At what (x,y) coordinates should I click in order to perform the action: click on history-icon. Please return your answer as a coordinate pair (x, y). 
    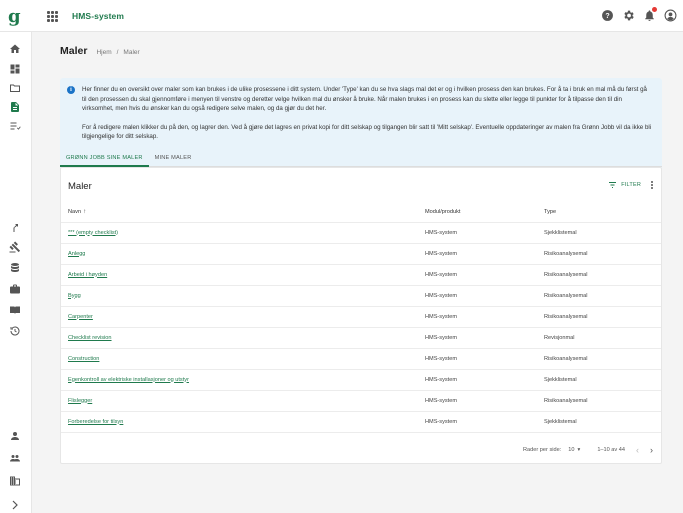
    Looking at the image, I should click on (15, 331).